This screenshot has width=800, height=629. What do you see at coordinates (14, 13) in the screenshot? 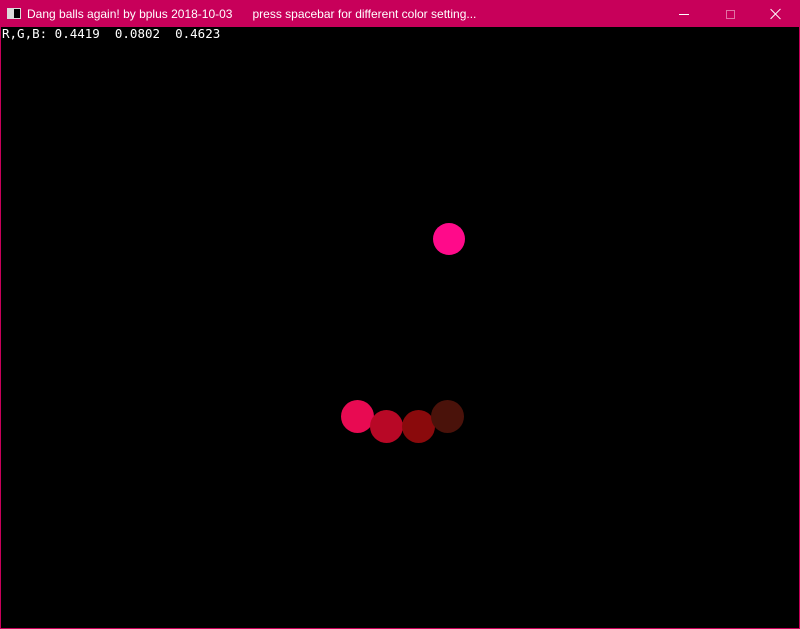
I see `app-icon` at bounding box center [14, 13].